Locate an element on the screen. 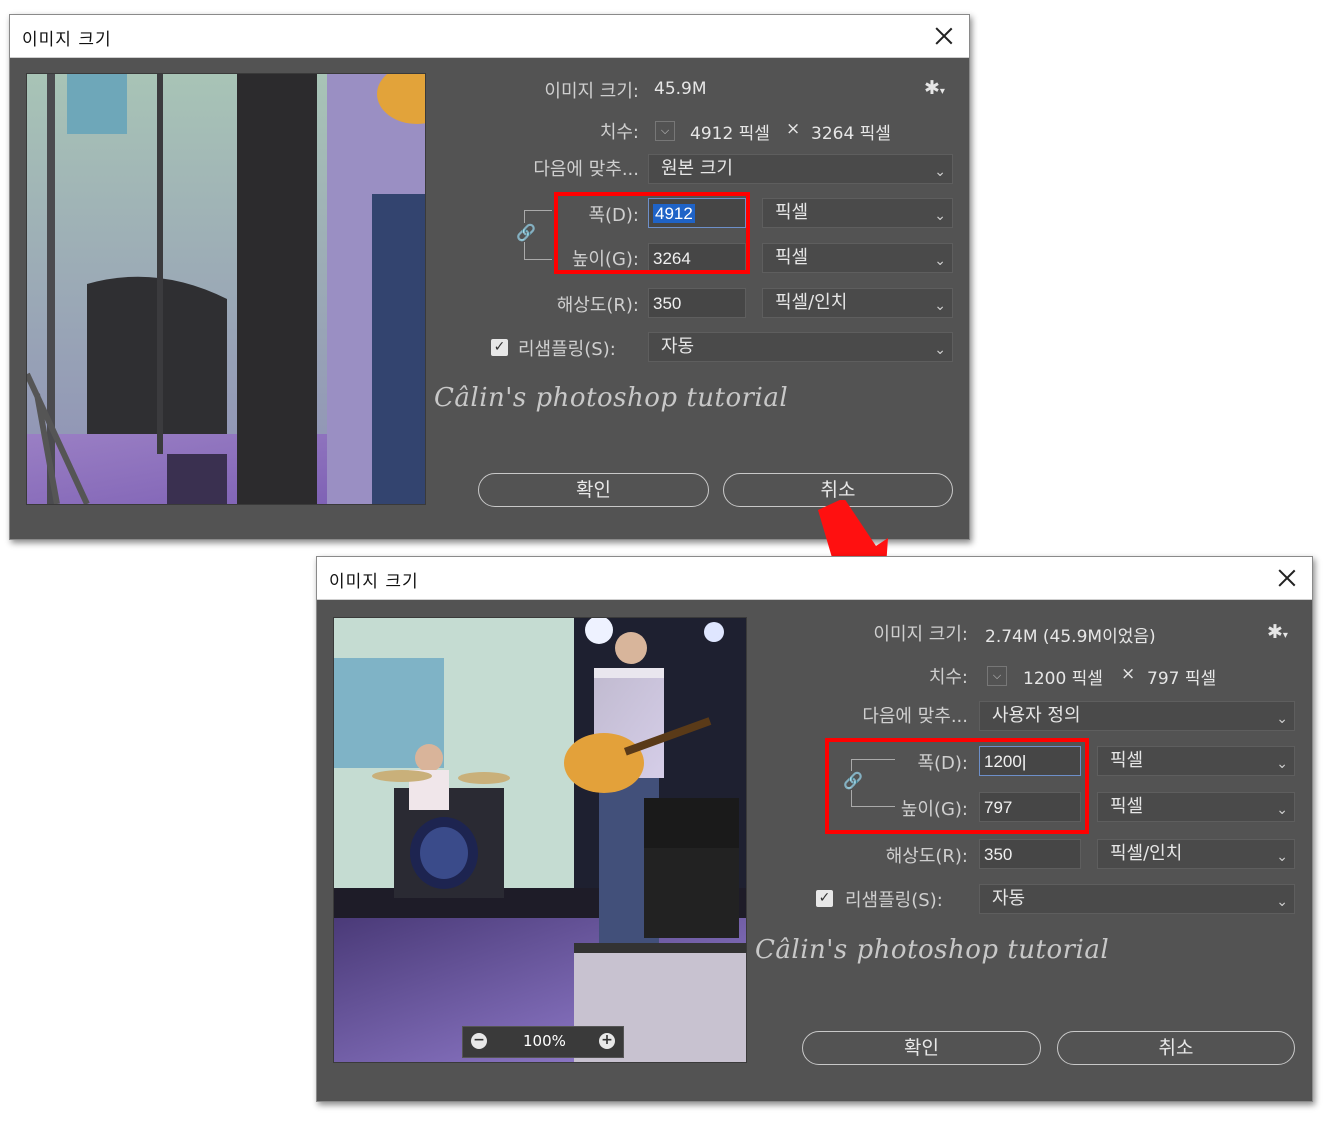  fit-to-select: 원본 크기 ⌄ is located at coordinates (800, 169).